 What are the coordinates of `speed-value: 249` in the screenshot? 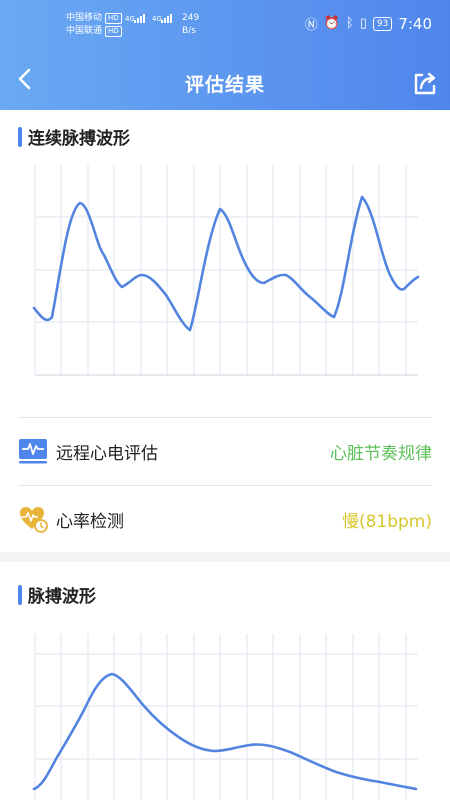 It's located at (191, 18).